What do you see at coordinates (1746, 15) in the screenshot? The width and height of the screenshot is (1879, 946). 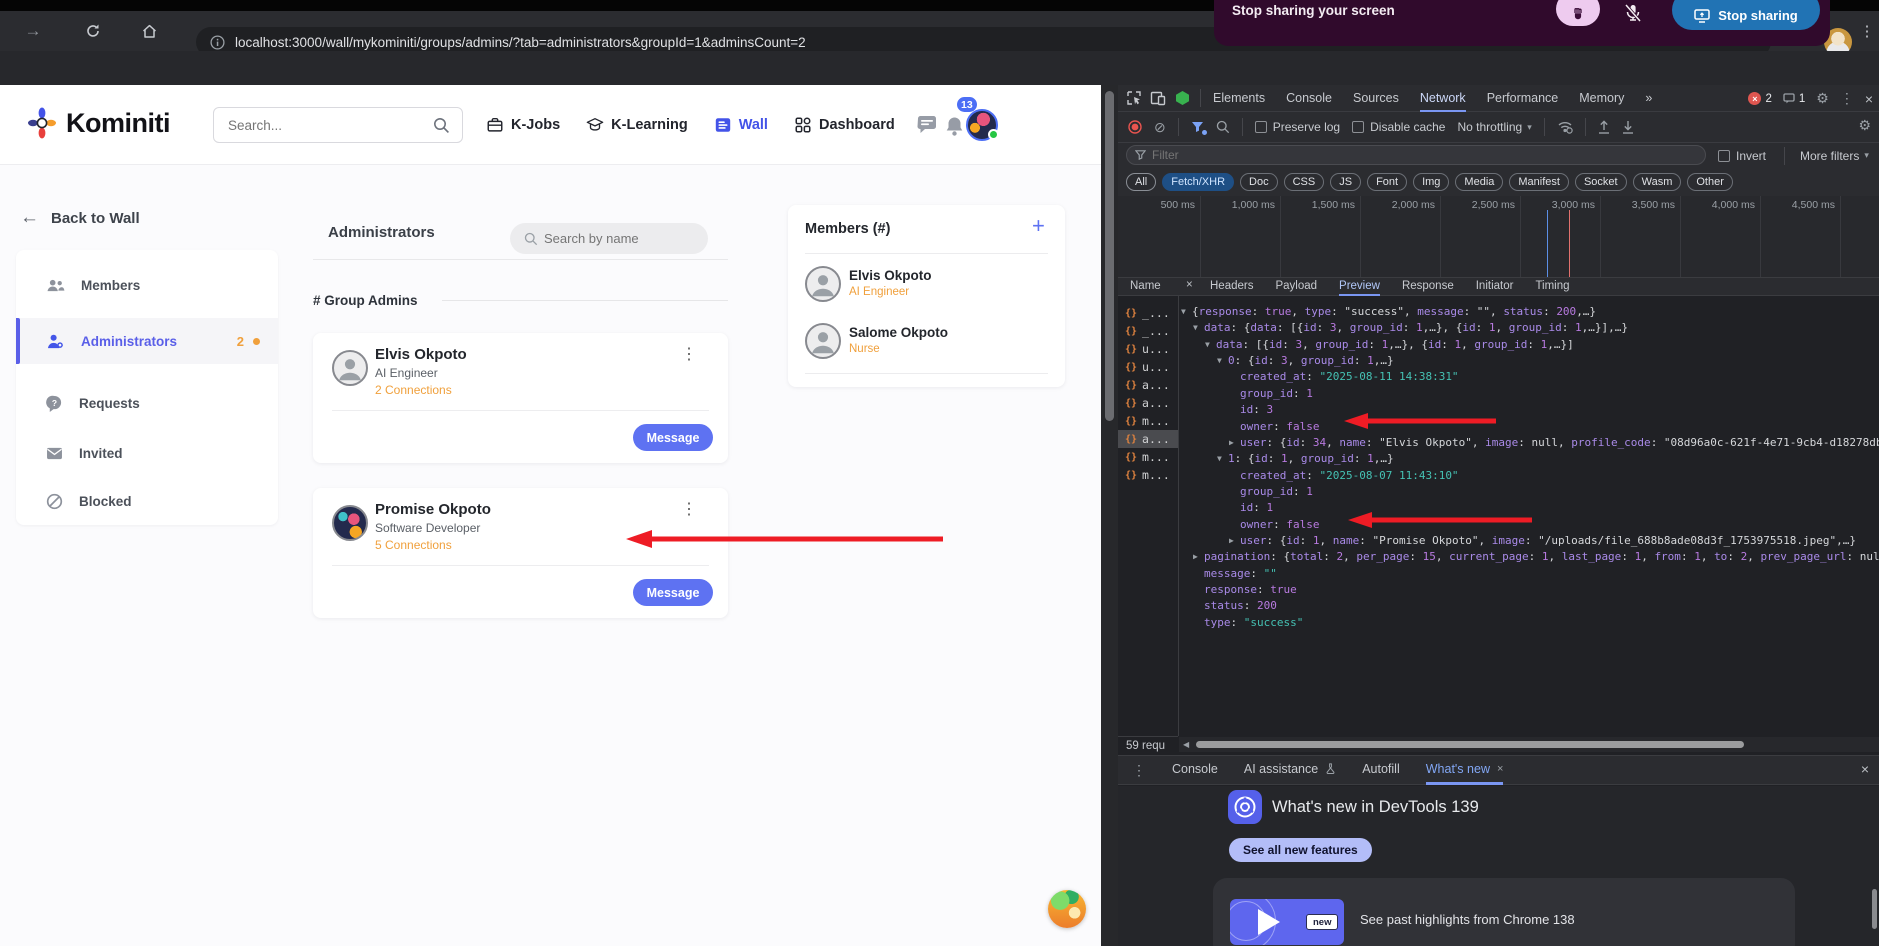 I see `stop-sharing-button: Stop sharing` at bounding box center [1746, 15].